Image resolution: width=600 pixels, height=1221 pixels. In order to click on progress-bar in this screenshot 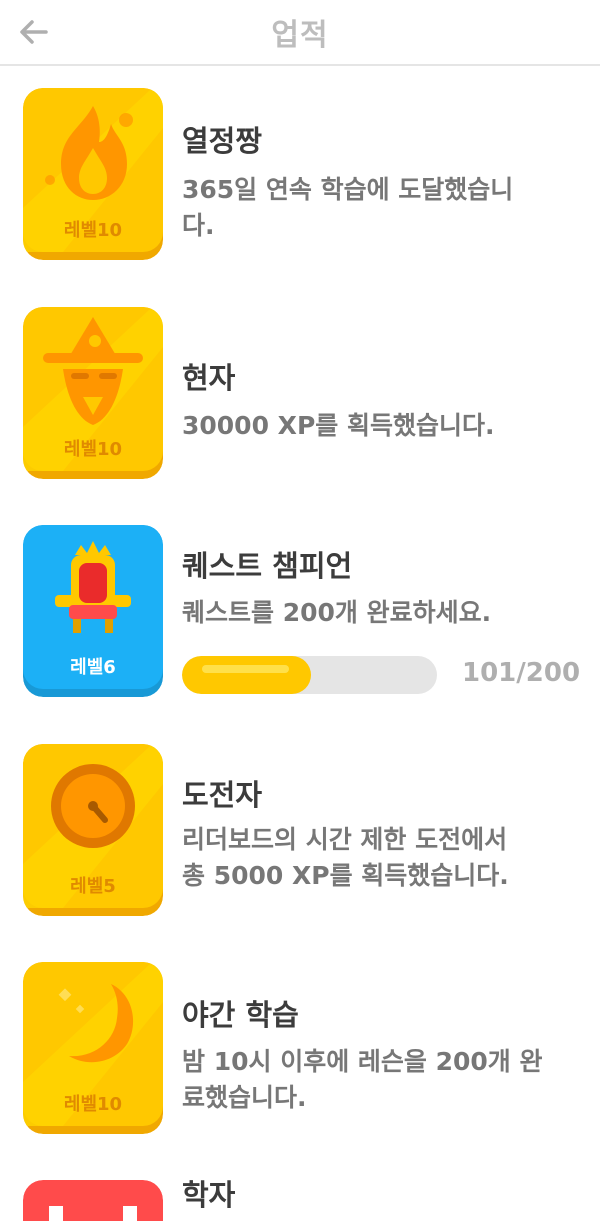, I will do `click(309, 675)`.